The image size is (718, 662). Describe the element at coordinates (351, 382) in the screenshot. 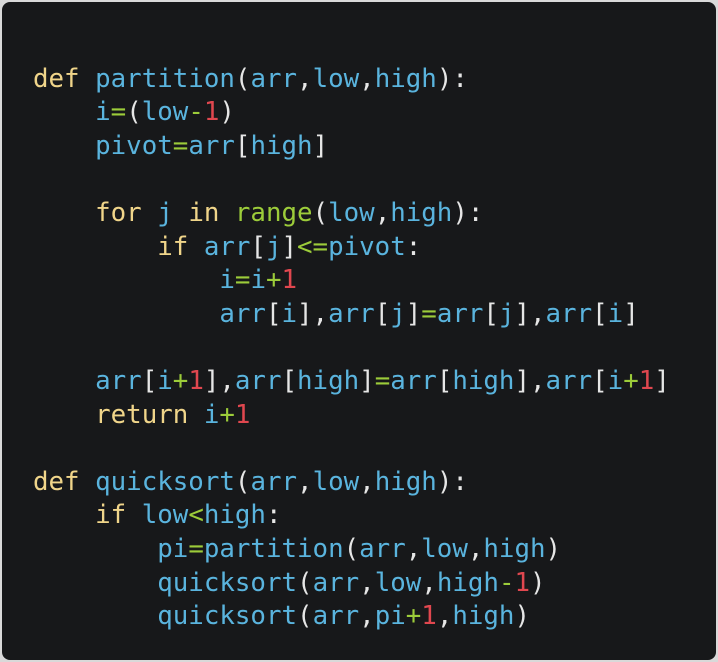

I see `code-line: arr[i+1],arr[high]=arr[high],arr[i+1]` at that location.